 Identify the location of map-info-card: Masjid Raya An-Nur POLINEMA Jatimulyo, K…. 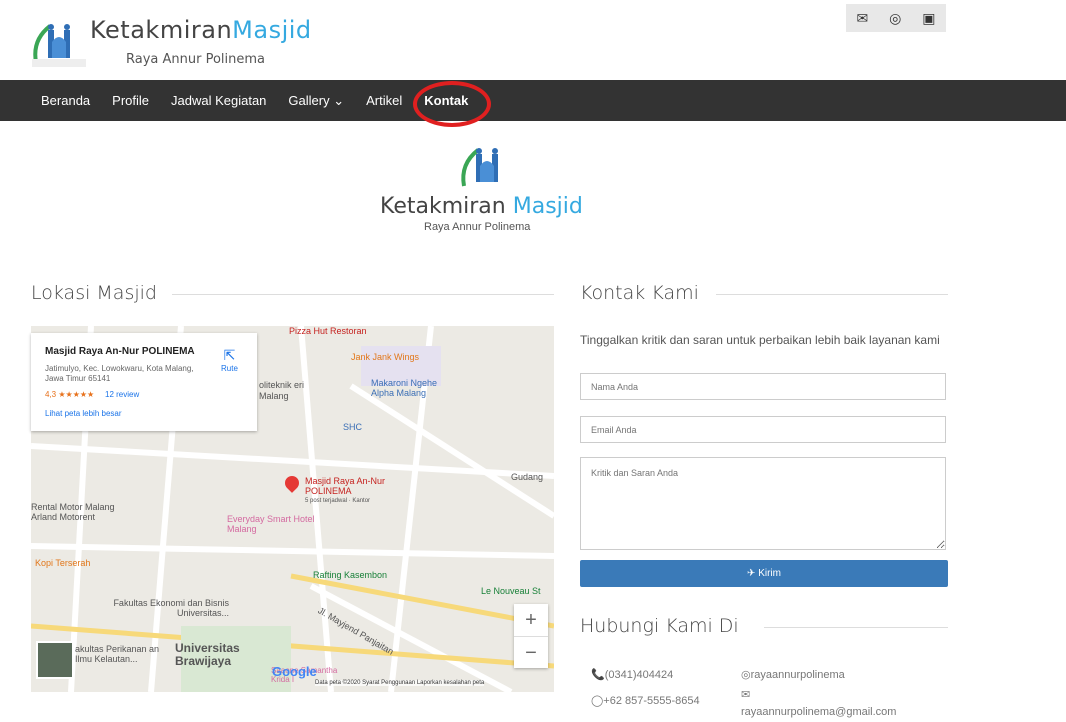
(144, 382).